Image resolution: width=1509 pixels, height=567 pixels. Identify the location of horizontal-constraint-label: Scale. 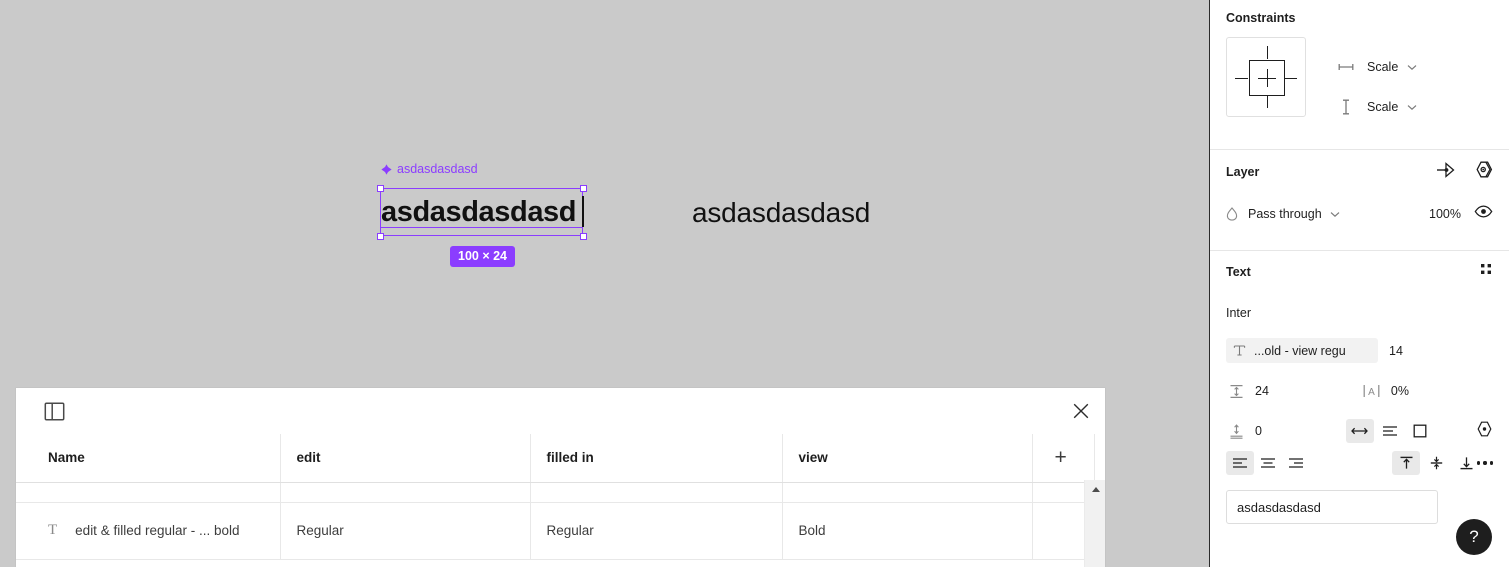
(1383, 67).